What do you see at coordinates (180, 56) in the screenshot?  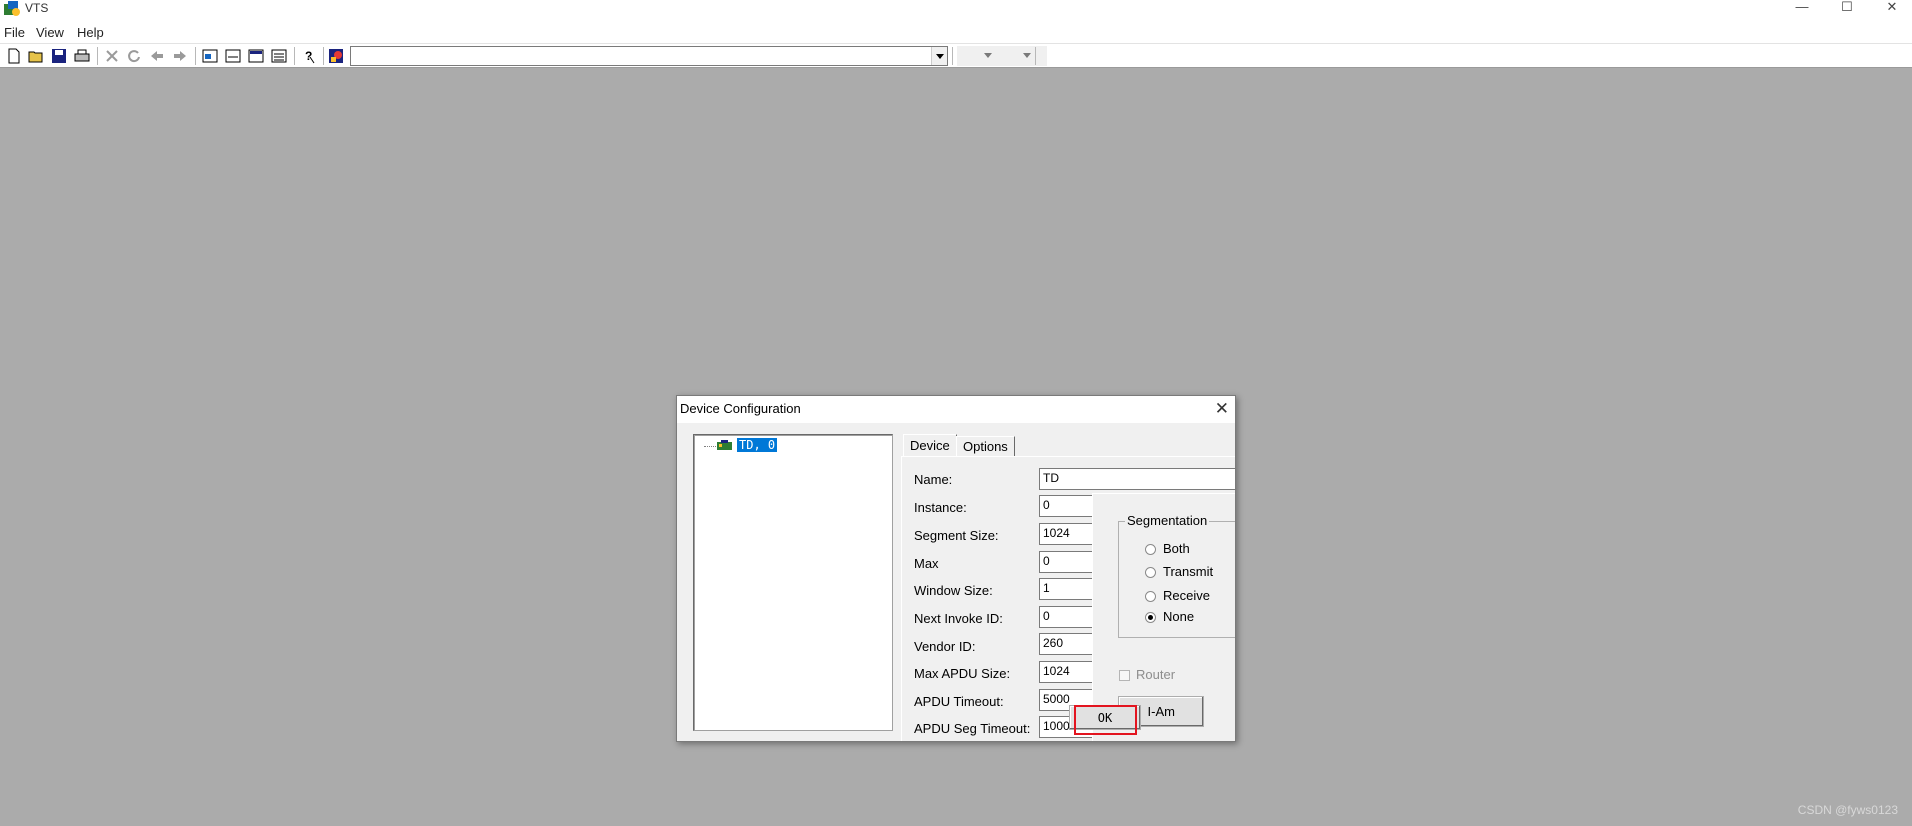 I see `forward-arrow-icon` at bounding box center [180, 56].